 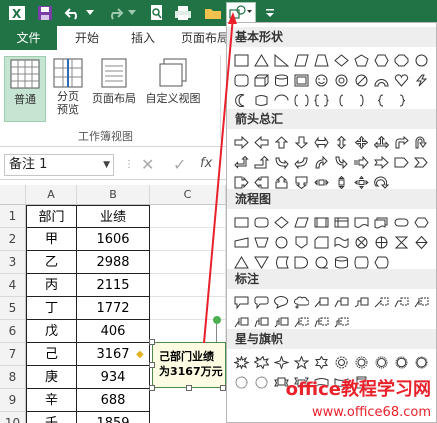 What do you see at coordinates (183, 13) in the screenshot?
I see `print-icon` at bounding box center [183, 13].